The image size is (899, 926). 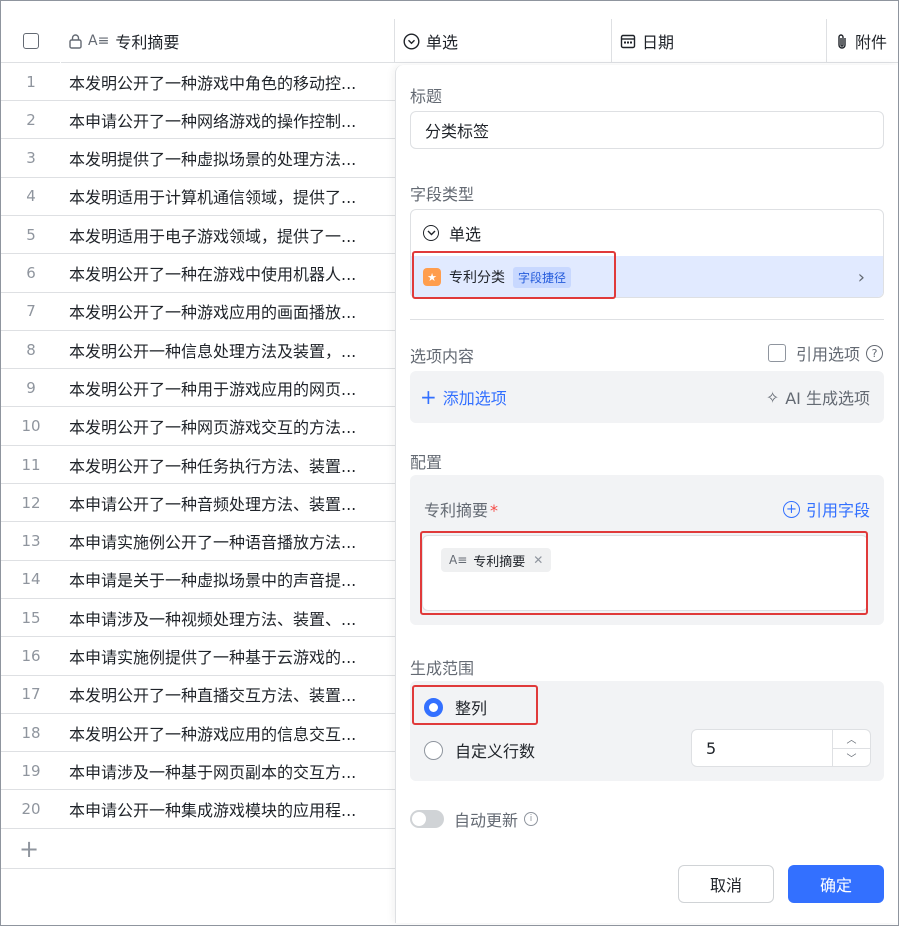 What do you see at coordinates (871, 42) in the screenshot?
I see `column-title-attach: 附件` at bounding box center [871, 42].